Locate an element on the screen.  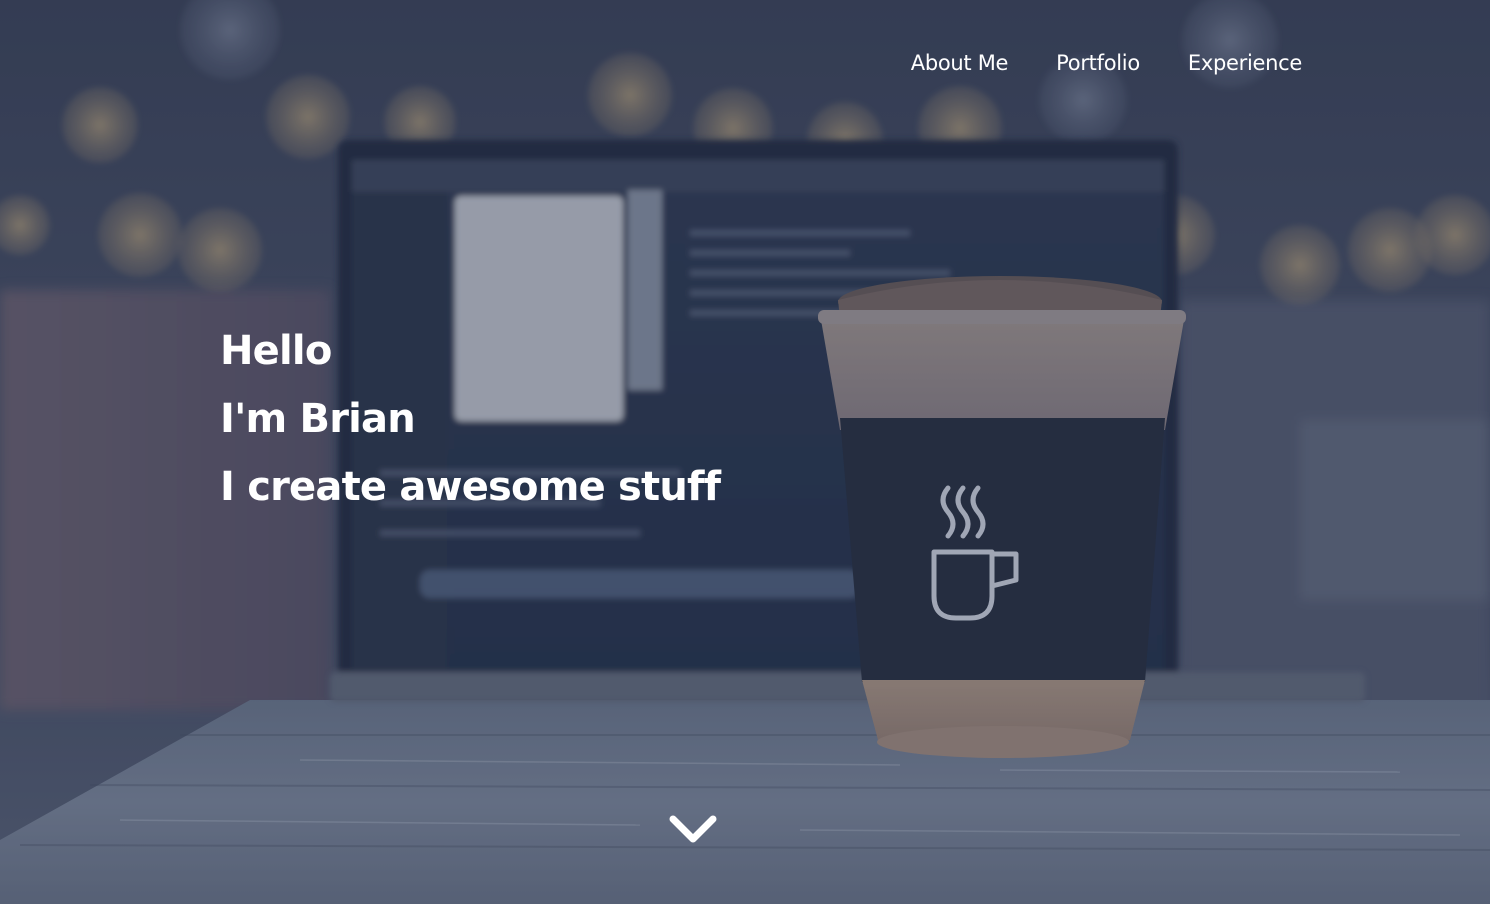
hero-intro: Hello I'm Brian I create awesome stuff is located at coordinates (470, 426).